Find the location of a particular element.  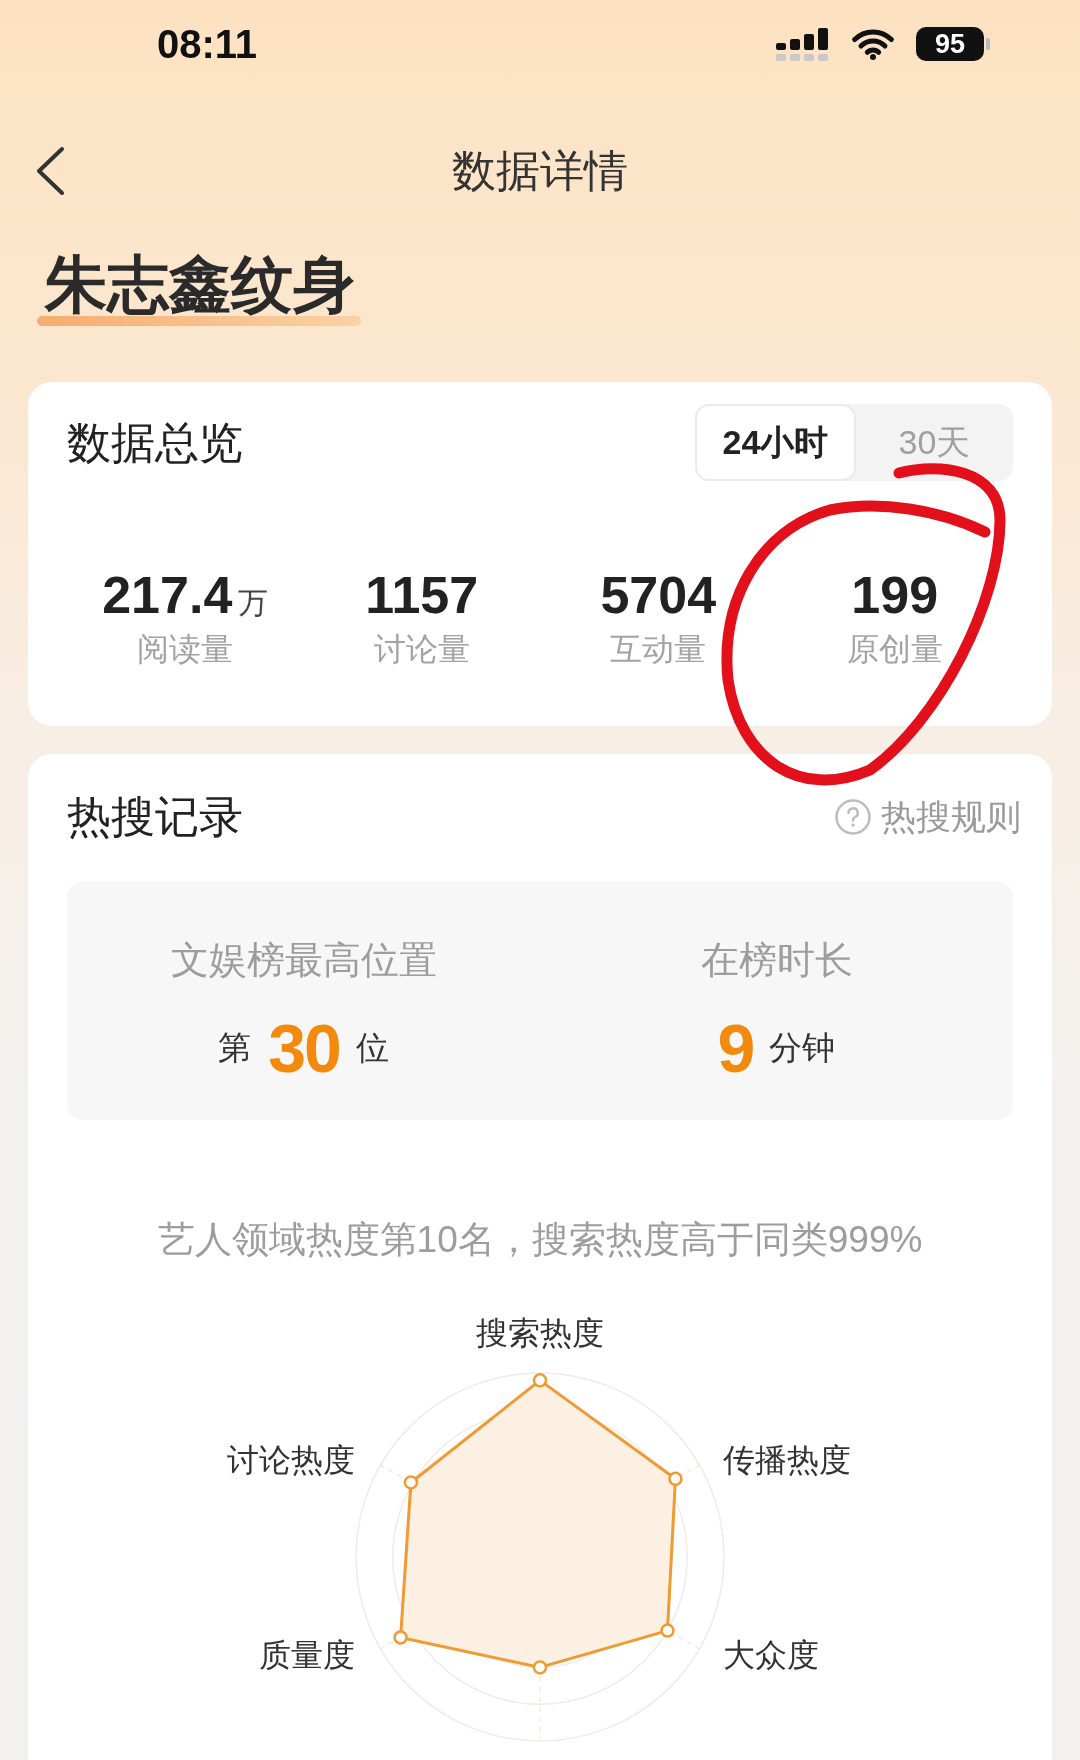

record-prefix: 第 is located at coordinates (235, 1048).